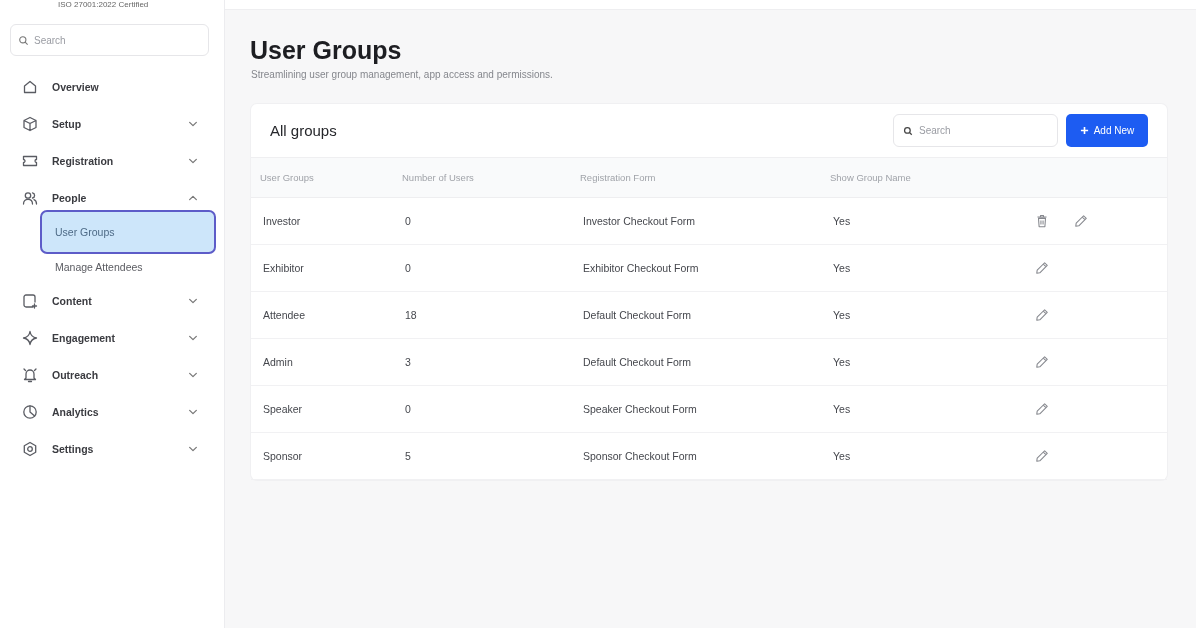  What do you see at coordinates (103, 4) in the screenshot?
I see `certification-label: ISO 27001:2022 Certified` at bounding box center [103, 4].